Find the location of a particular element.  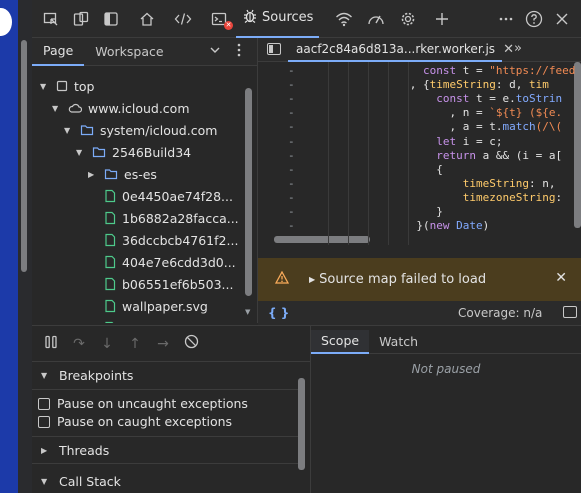

code-vertical-scrollbar is located at coordinates (577, 153).